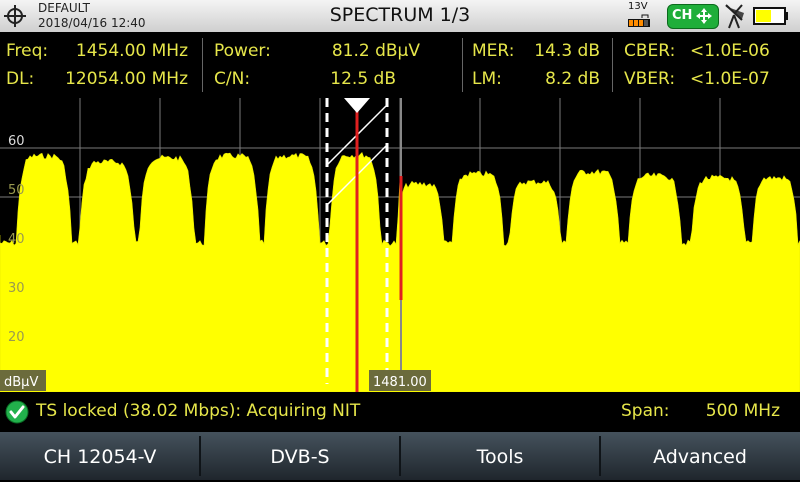 The width and height of the screenshot is (800, 482). What do you see at coordinates (493, 51) in the screenshot?
I see `mer-label: MER:` at bounding box center [493, 51].